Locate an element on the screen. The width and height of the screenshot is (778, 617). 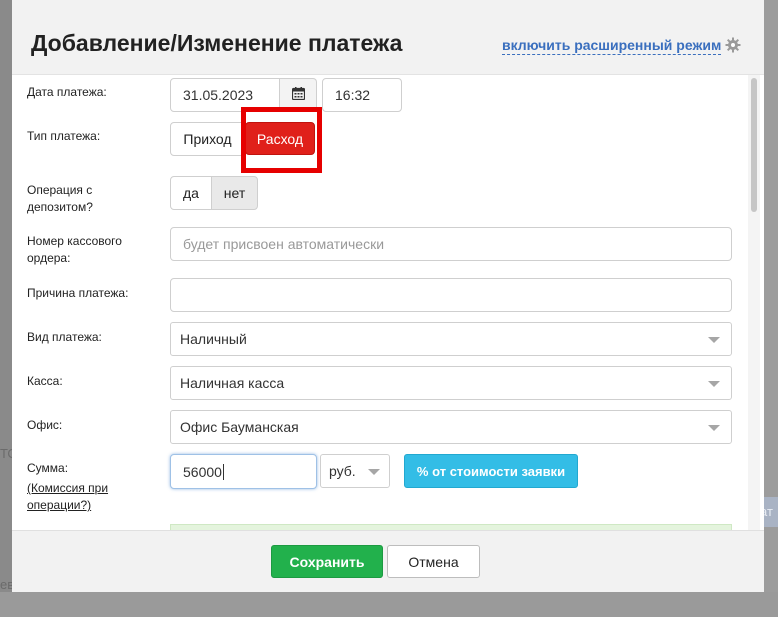
cash-order-number-input: будет присвоен автоматически is located at coordinates (451, 244).